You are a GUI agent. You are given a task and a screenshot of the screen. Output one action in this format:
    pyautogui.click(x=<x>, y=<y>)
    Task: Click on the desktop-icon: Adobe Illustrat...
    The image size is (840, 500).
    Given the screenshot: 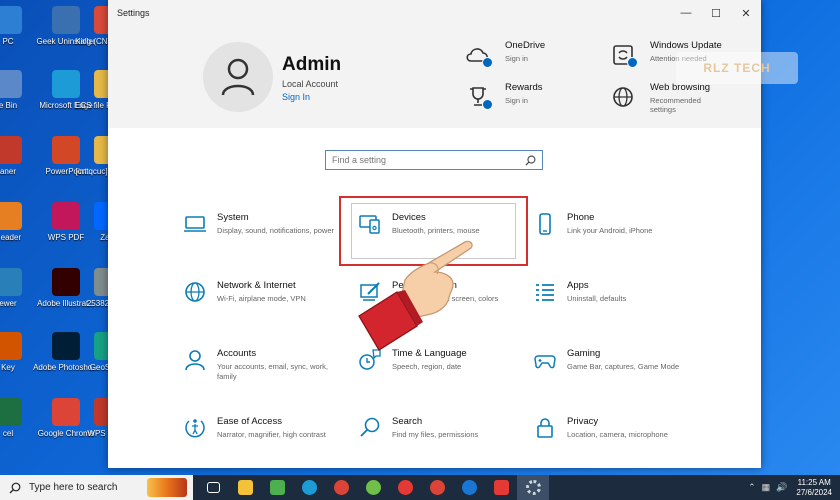 What is the action you would take?
    pyautogui.click(x=66, y=288)
    